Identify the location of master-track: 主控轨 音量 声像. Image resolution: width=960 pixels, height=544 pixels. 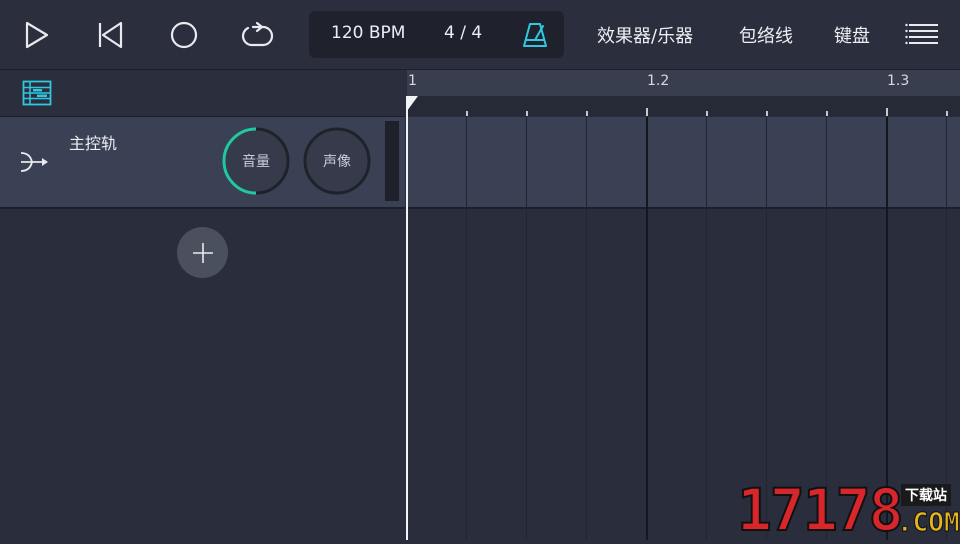
(202, 163).